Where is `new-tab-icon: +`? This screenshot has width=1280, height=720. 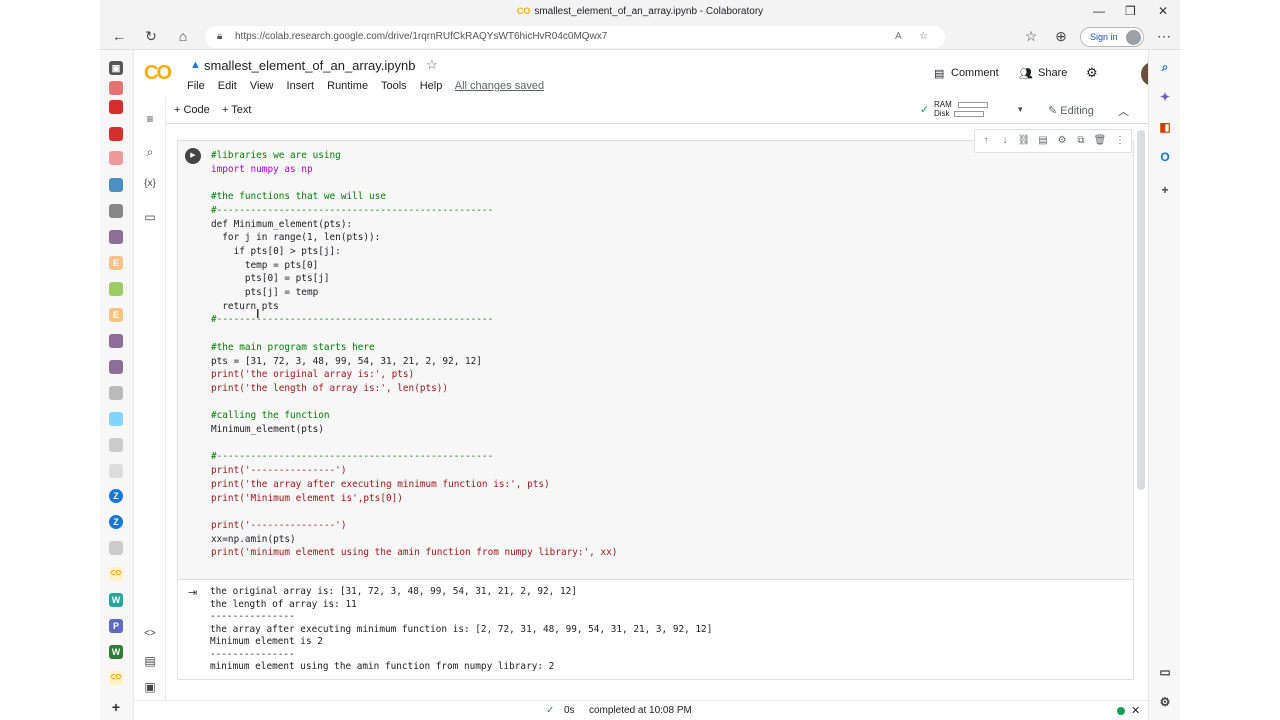
new-tab-icon: + is located at coordinates (116, 707).